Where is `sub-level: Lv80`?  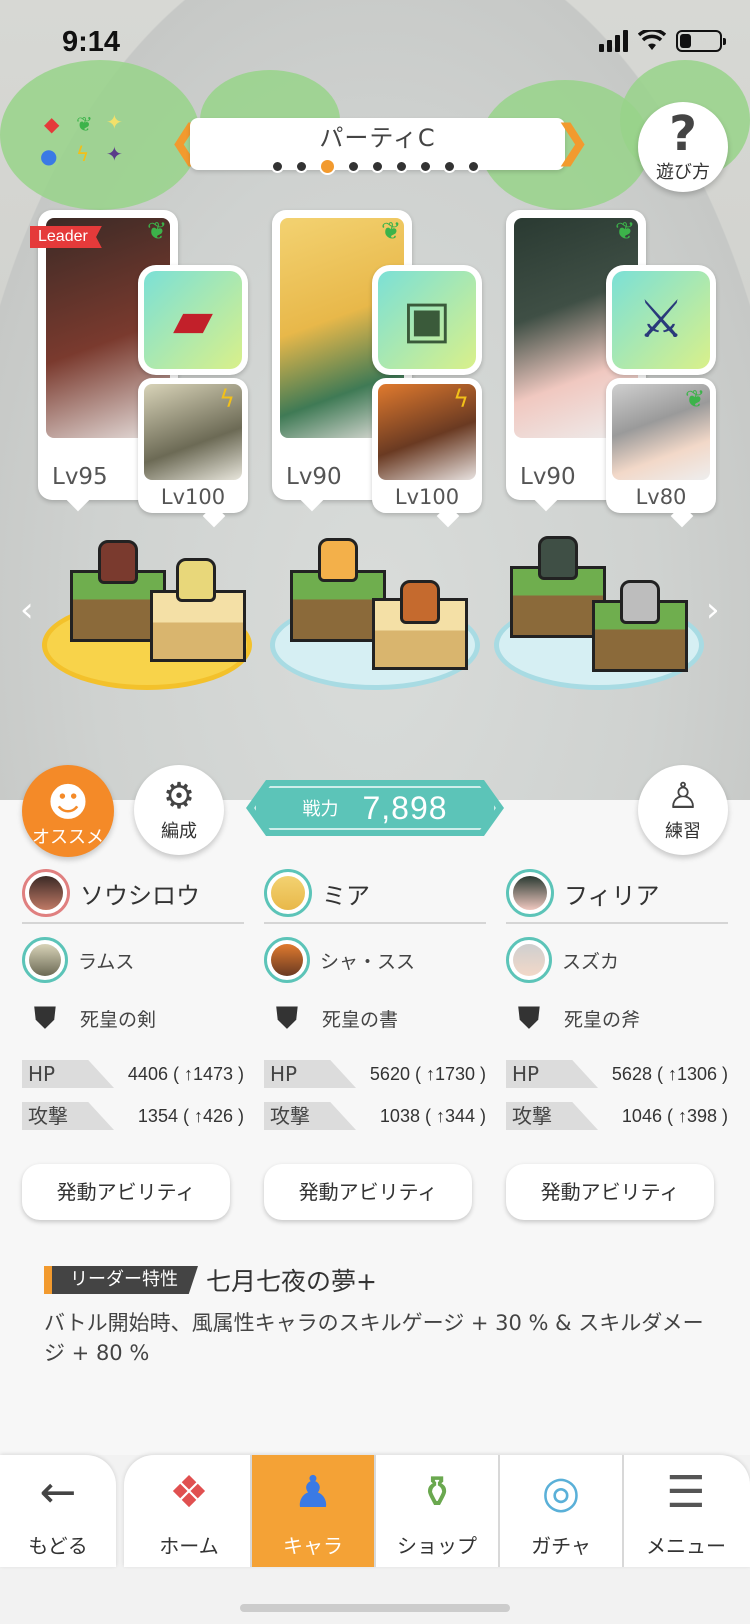 sub-level: Lv80 is located at coordinates (661, 497).